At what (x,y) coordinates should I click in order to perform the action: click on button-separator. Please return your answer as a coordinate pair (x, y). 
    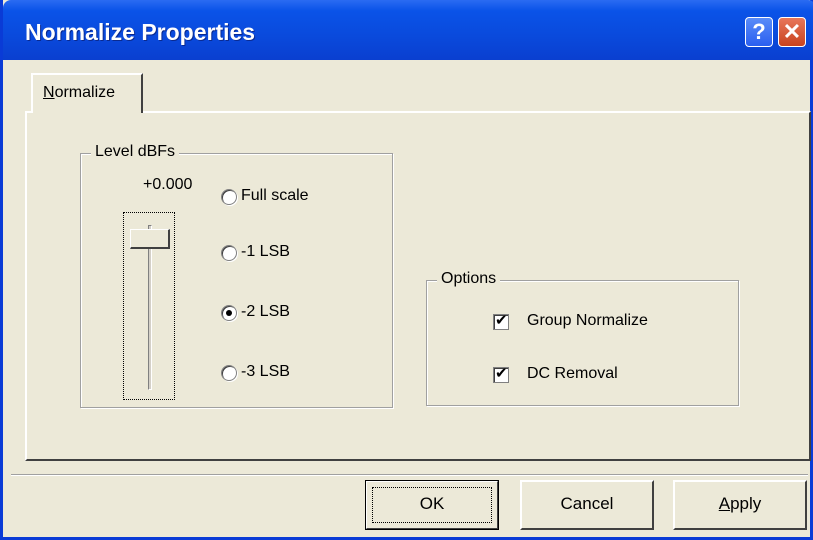
    Looking at the image, I should click on (409, 475).